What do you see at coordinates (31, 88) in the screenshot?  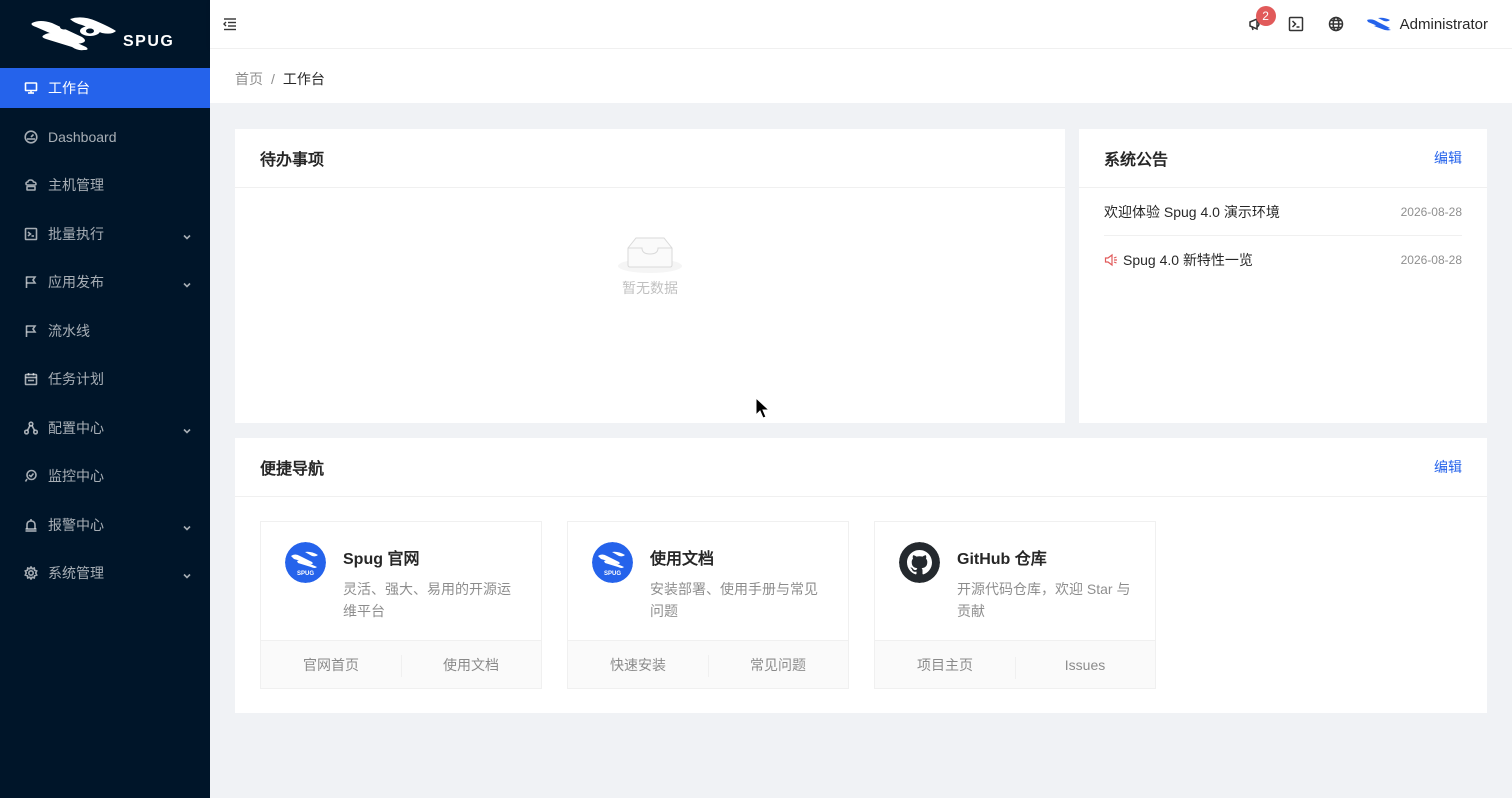 I see `desktop-icon` at bounding box center [31, 88].